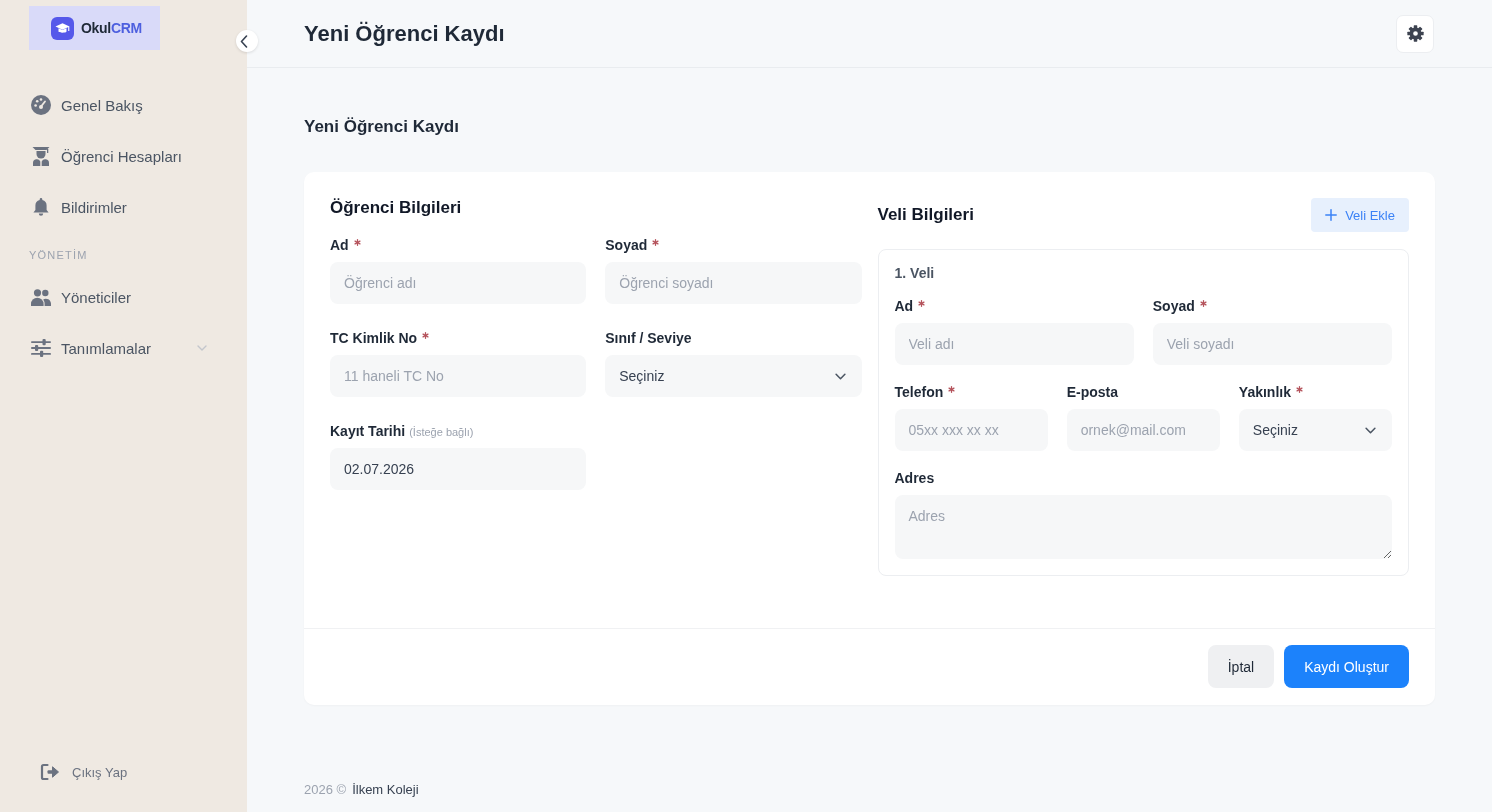 This screenshot has width=1492, height=812. I want to click on sliders-icon, so click(41, 348).